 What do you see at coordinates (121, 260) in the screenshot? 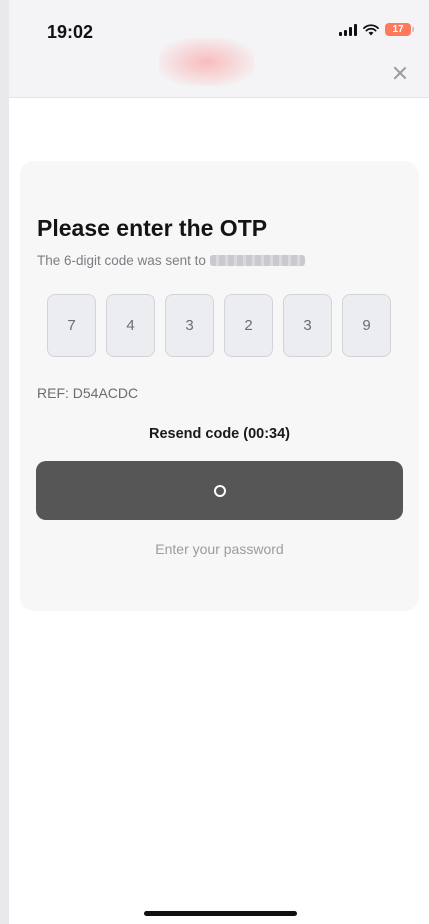
I see `otp-subtitle-text: The 6-digit code was sent to` at bounding box center [121, 260].